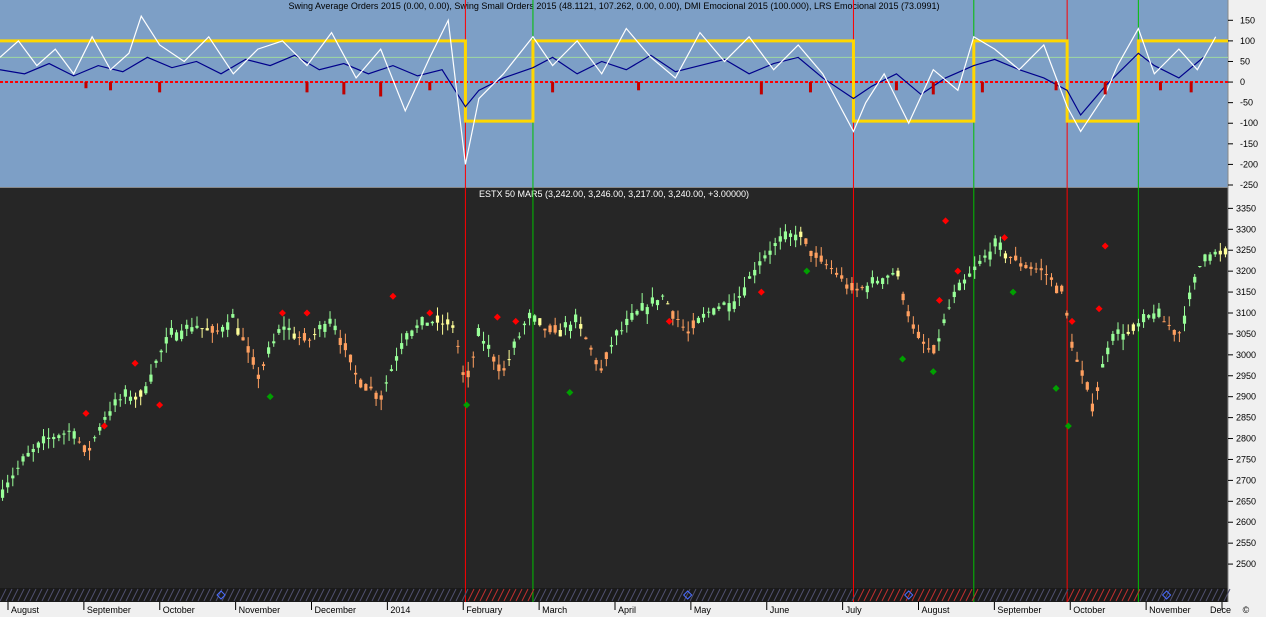  Describe the element at coordinates (703, 610) in the screenshot. I see `x-tick-label: May` at that location.